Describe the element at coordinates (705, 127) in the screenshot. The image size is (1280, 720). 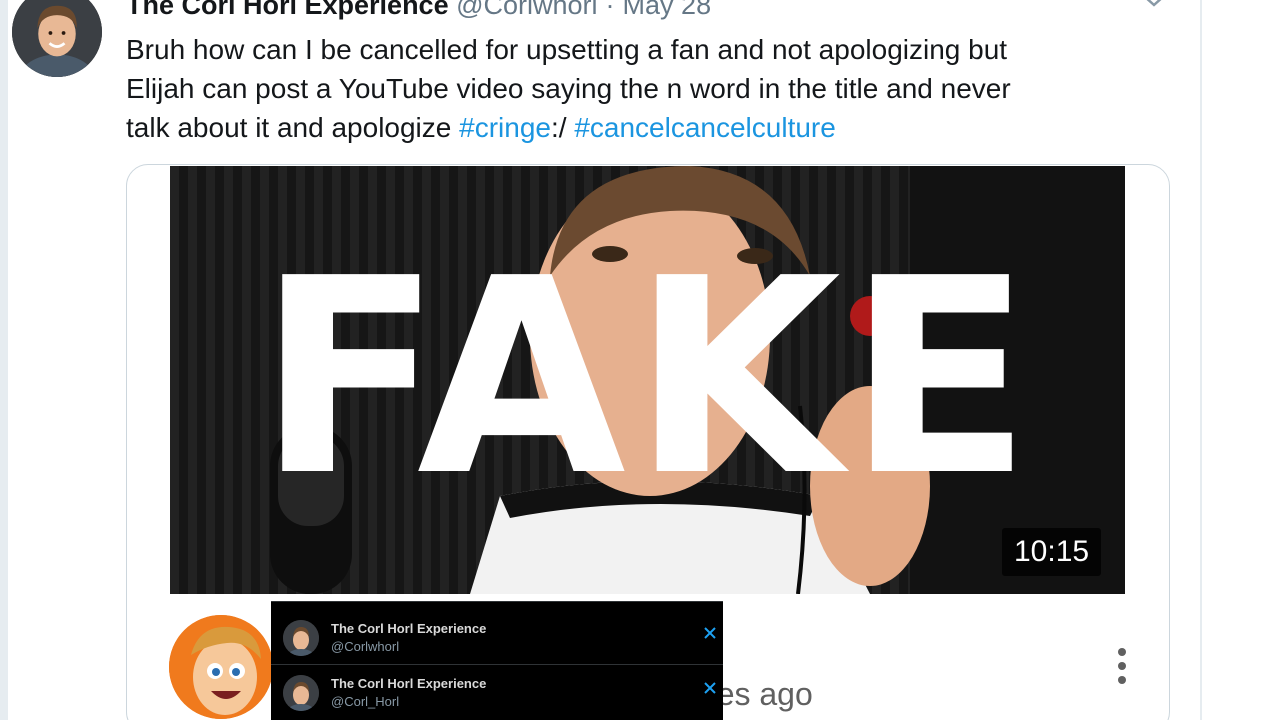
I see `hashtag-link: #cancelcancelculture` at that location.